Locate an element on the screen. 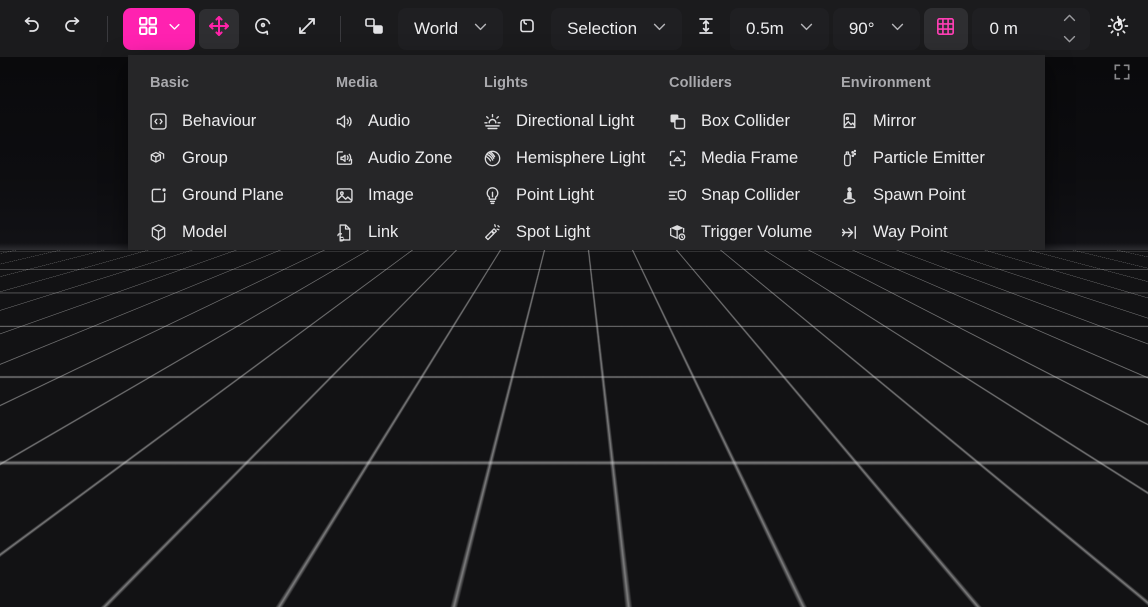 Image resolution: width=1148 pixels, height=607 pixels. menu-item-way-point: Way Point is located at coordinates (909, 232).